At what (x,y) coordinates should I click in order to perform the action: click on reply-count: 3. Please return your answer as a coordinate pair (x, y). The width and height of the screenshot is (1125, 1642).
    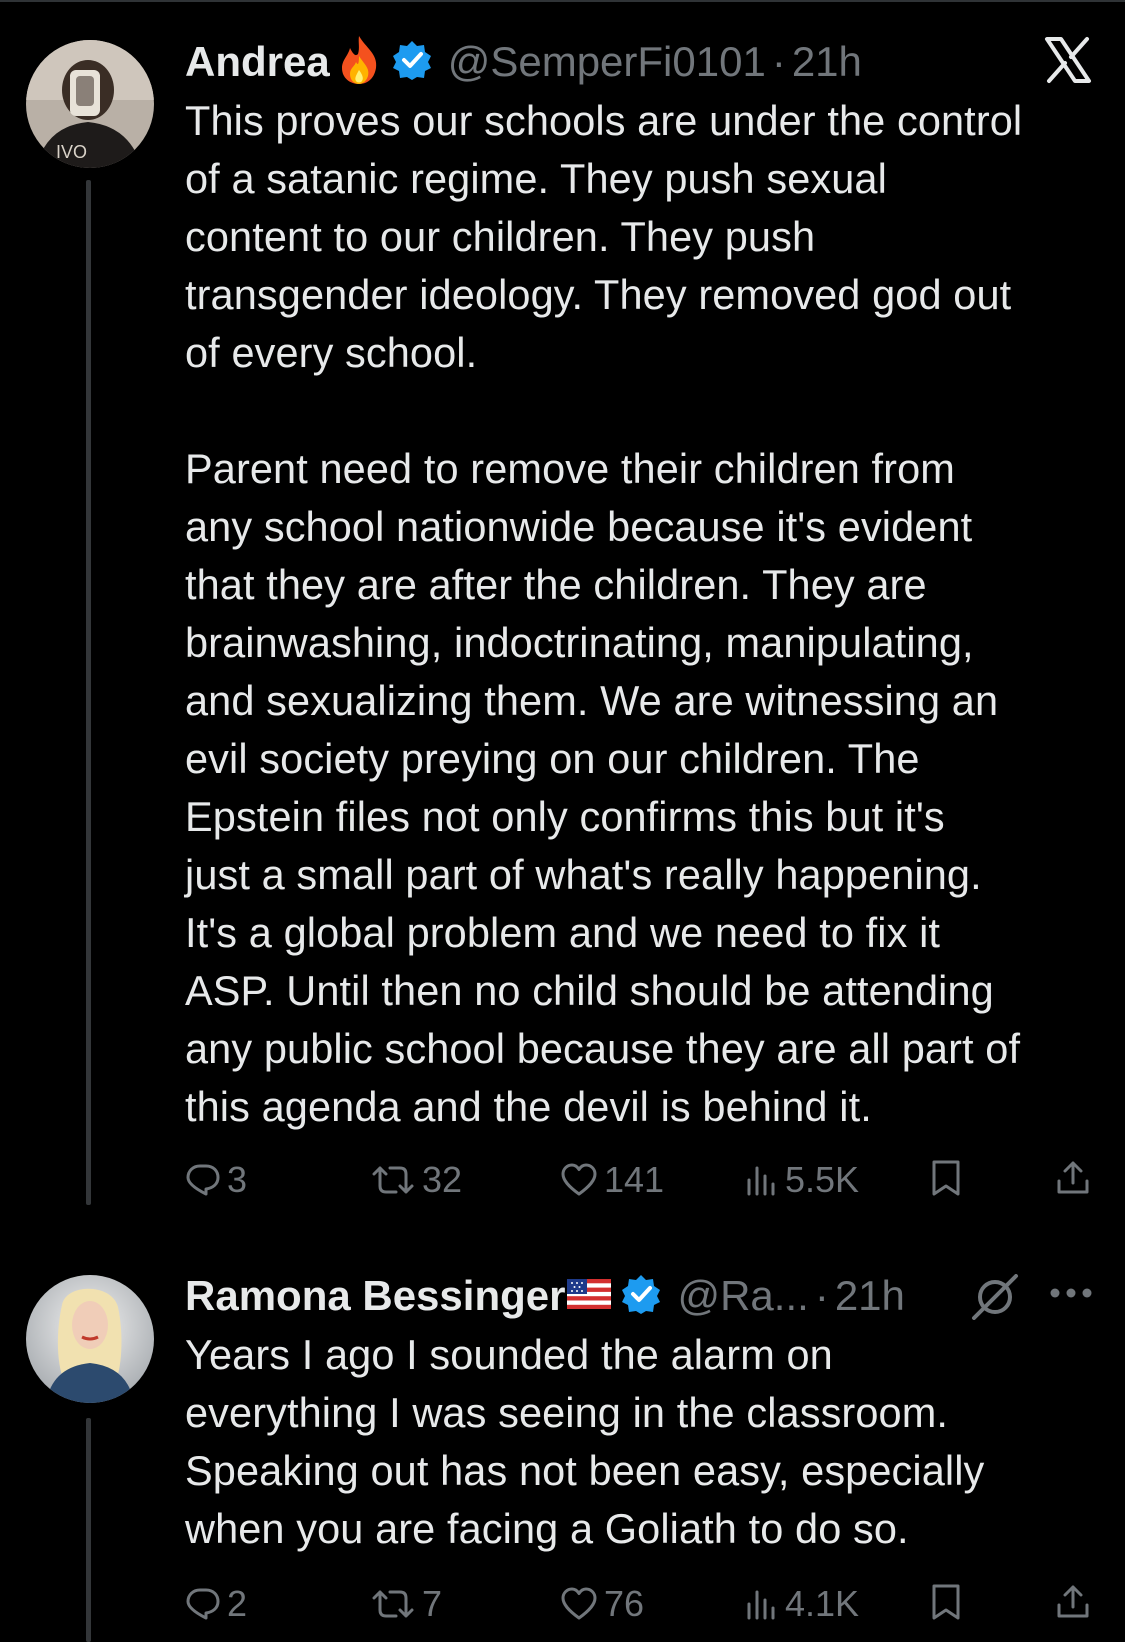
    Looking at the image, I should click on (237, 1179).